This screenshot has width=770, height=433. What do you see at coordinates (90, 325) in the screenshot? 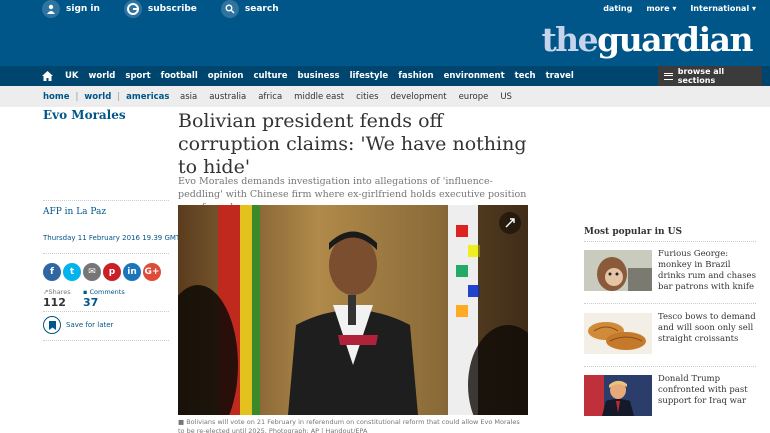
I see `save-label: Save for later` at bounding box center [90, 325].